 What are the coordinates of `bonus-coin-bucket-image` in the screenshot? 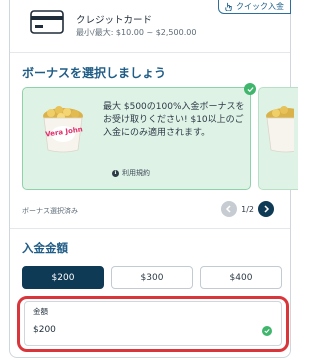 It's located at (280, 129).